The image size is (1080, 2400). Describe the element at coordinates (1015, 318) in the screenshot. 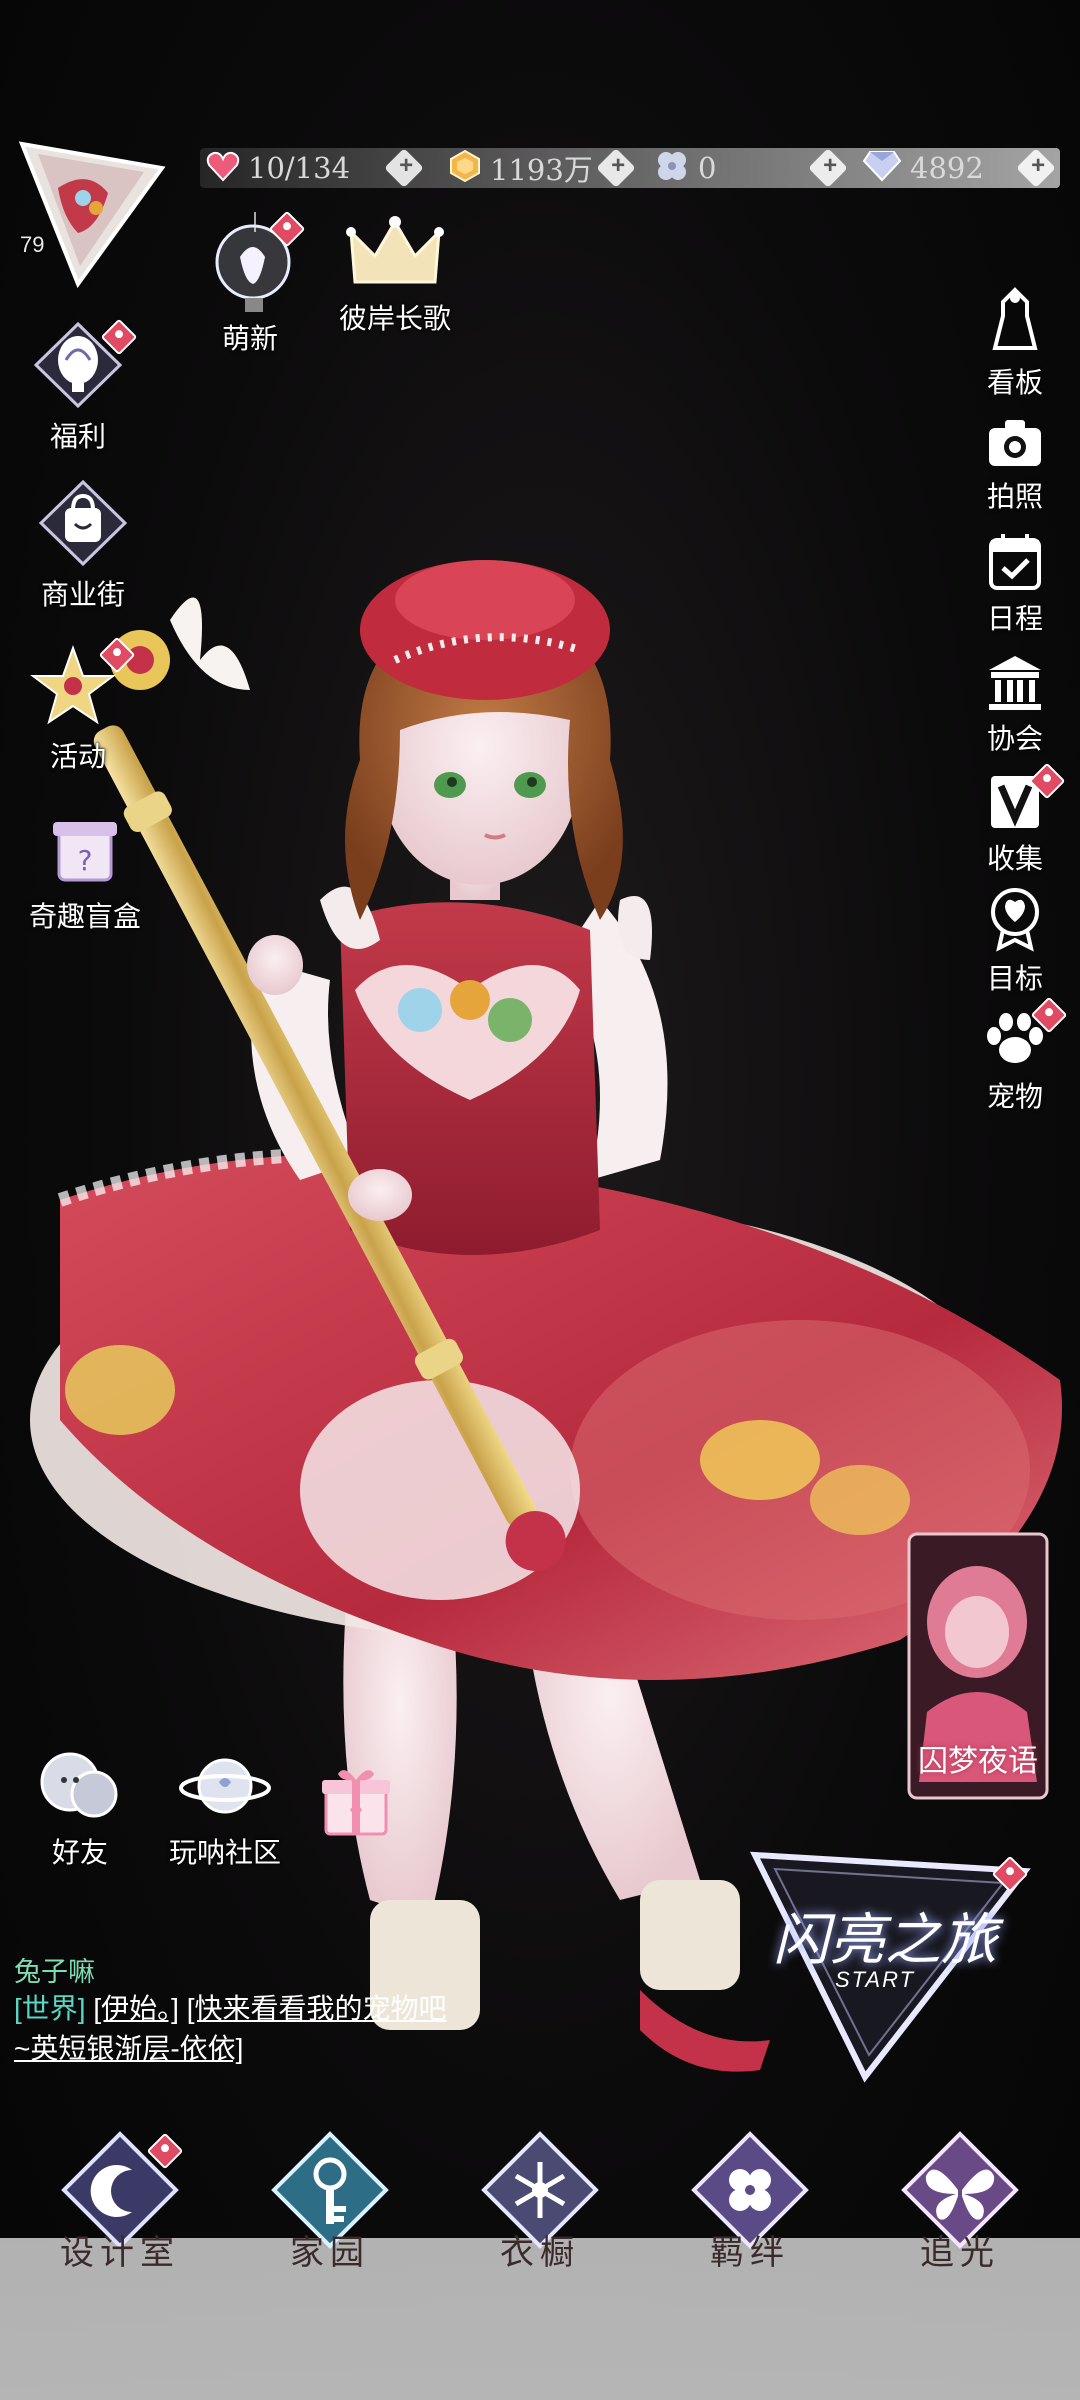

I see `dress-form-icon` at that location.